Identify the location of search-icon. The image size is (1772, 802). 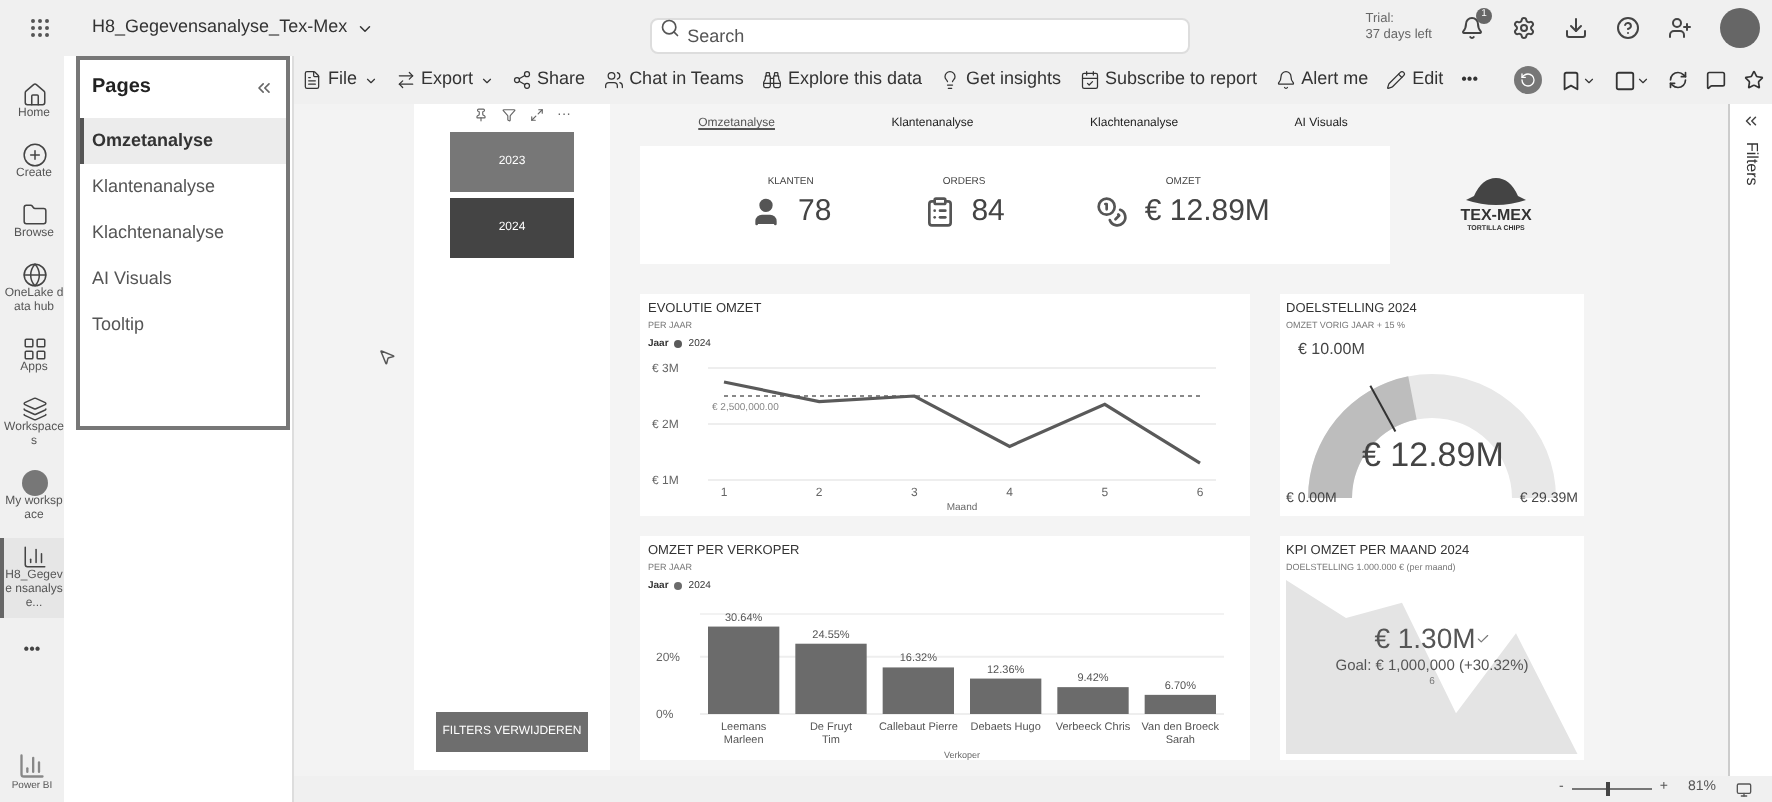
(669, 28).